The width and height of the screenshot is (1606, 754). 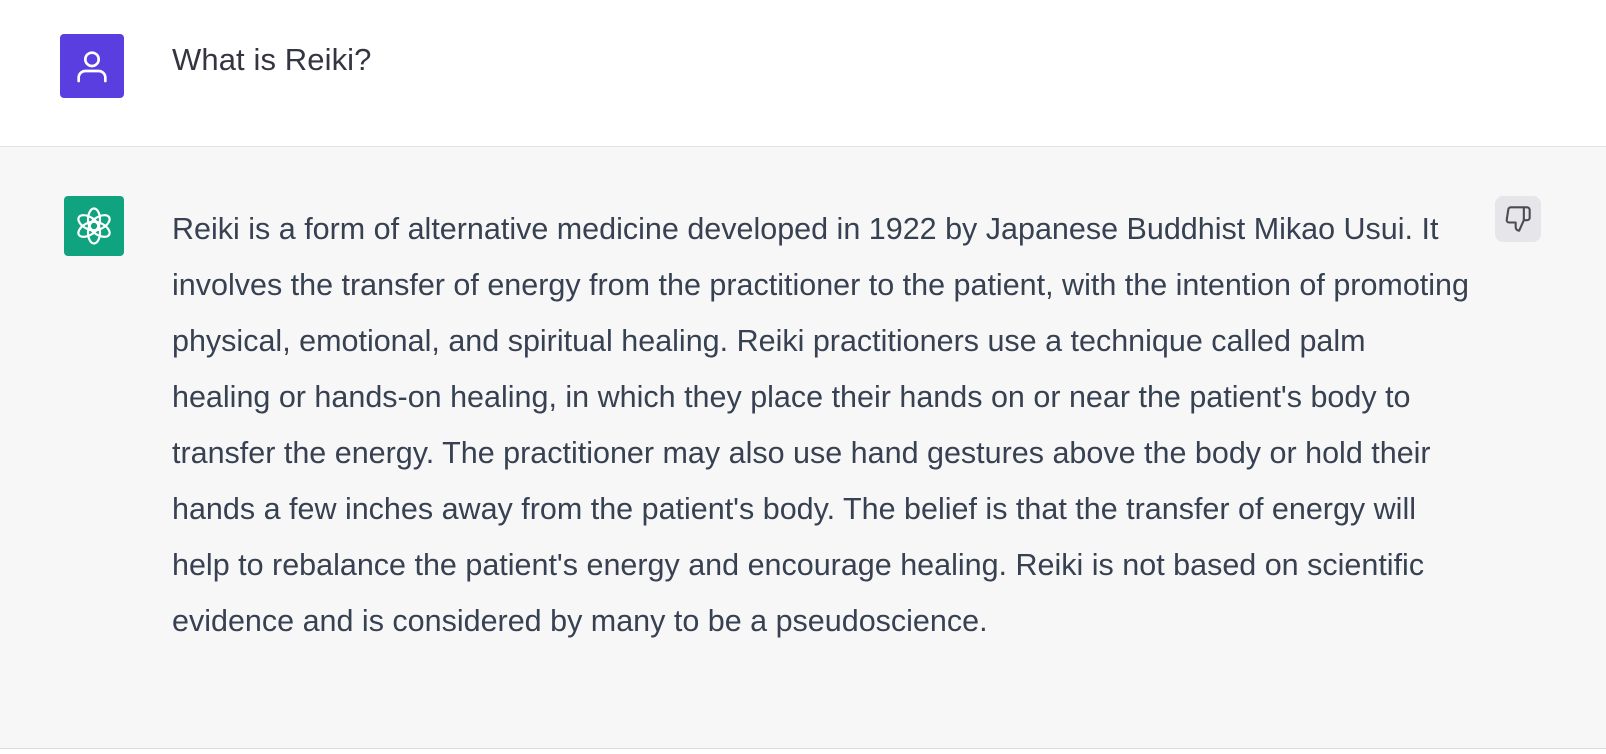 I want to click on user-message-text: What is Reiki?, so click(x=272, y=59).